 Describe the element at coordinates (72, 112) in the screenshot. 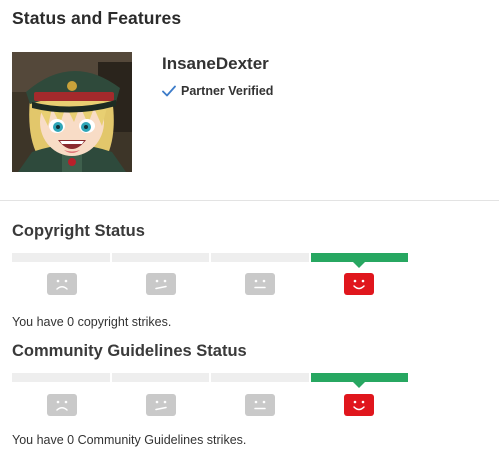

I see `avatar` at that location.